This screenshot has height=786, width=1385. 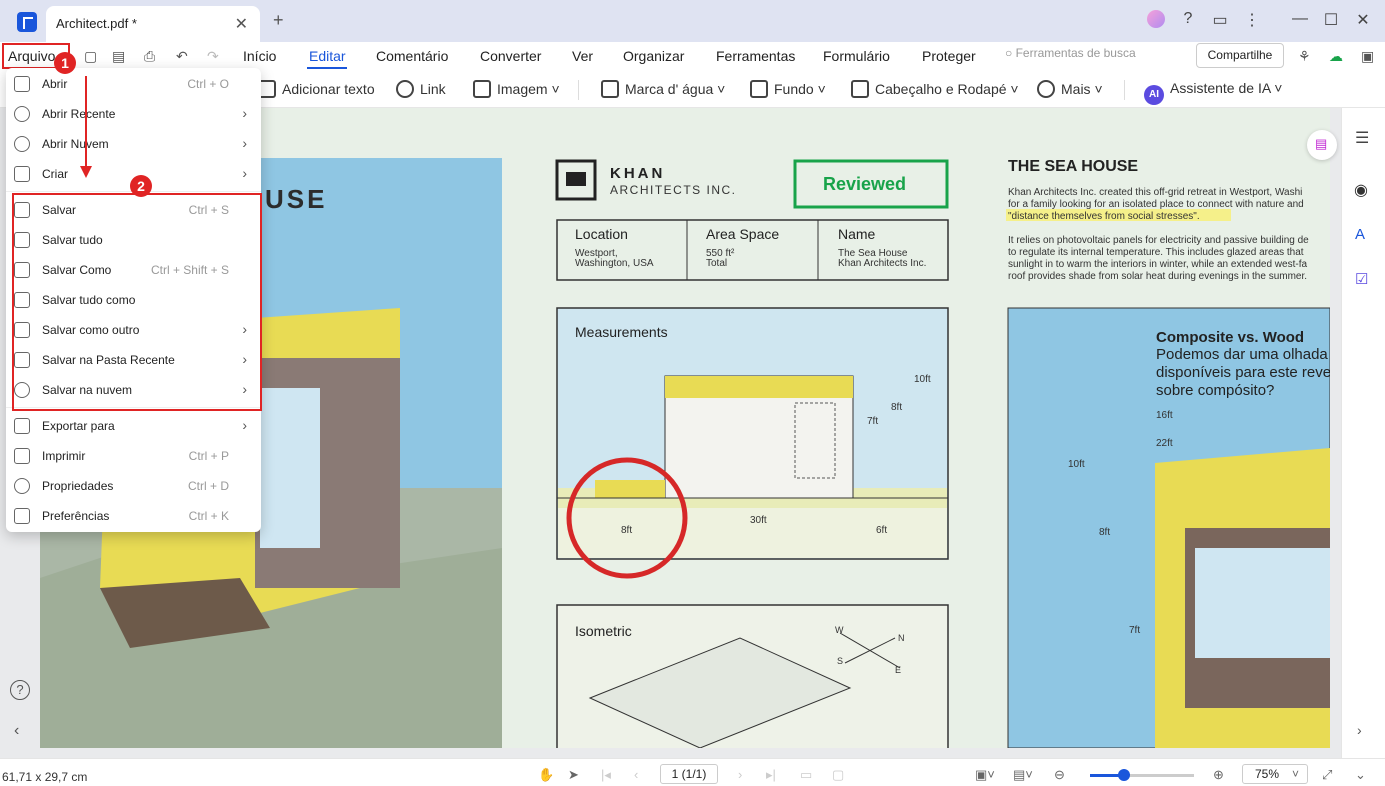 I want to click on step-badge-1: 1, so click(x=65, y=63).